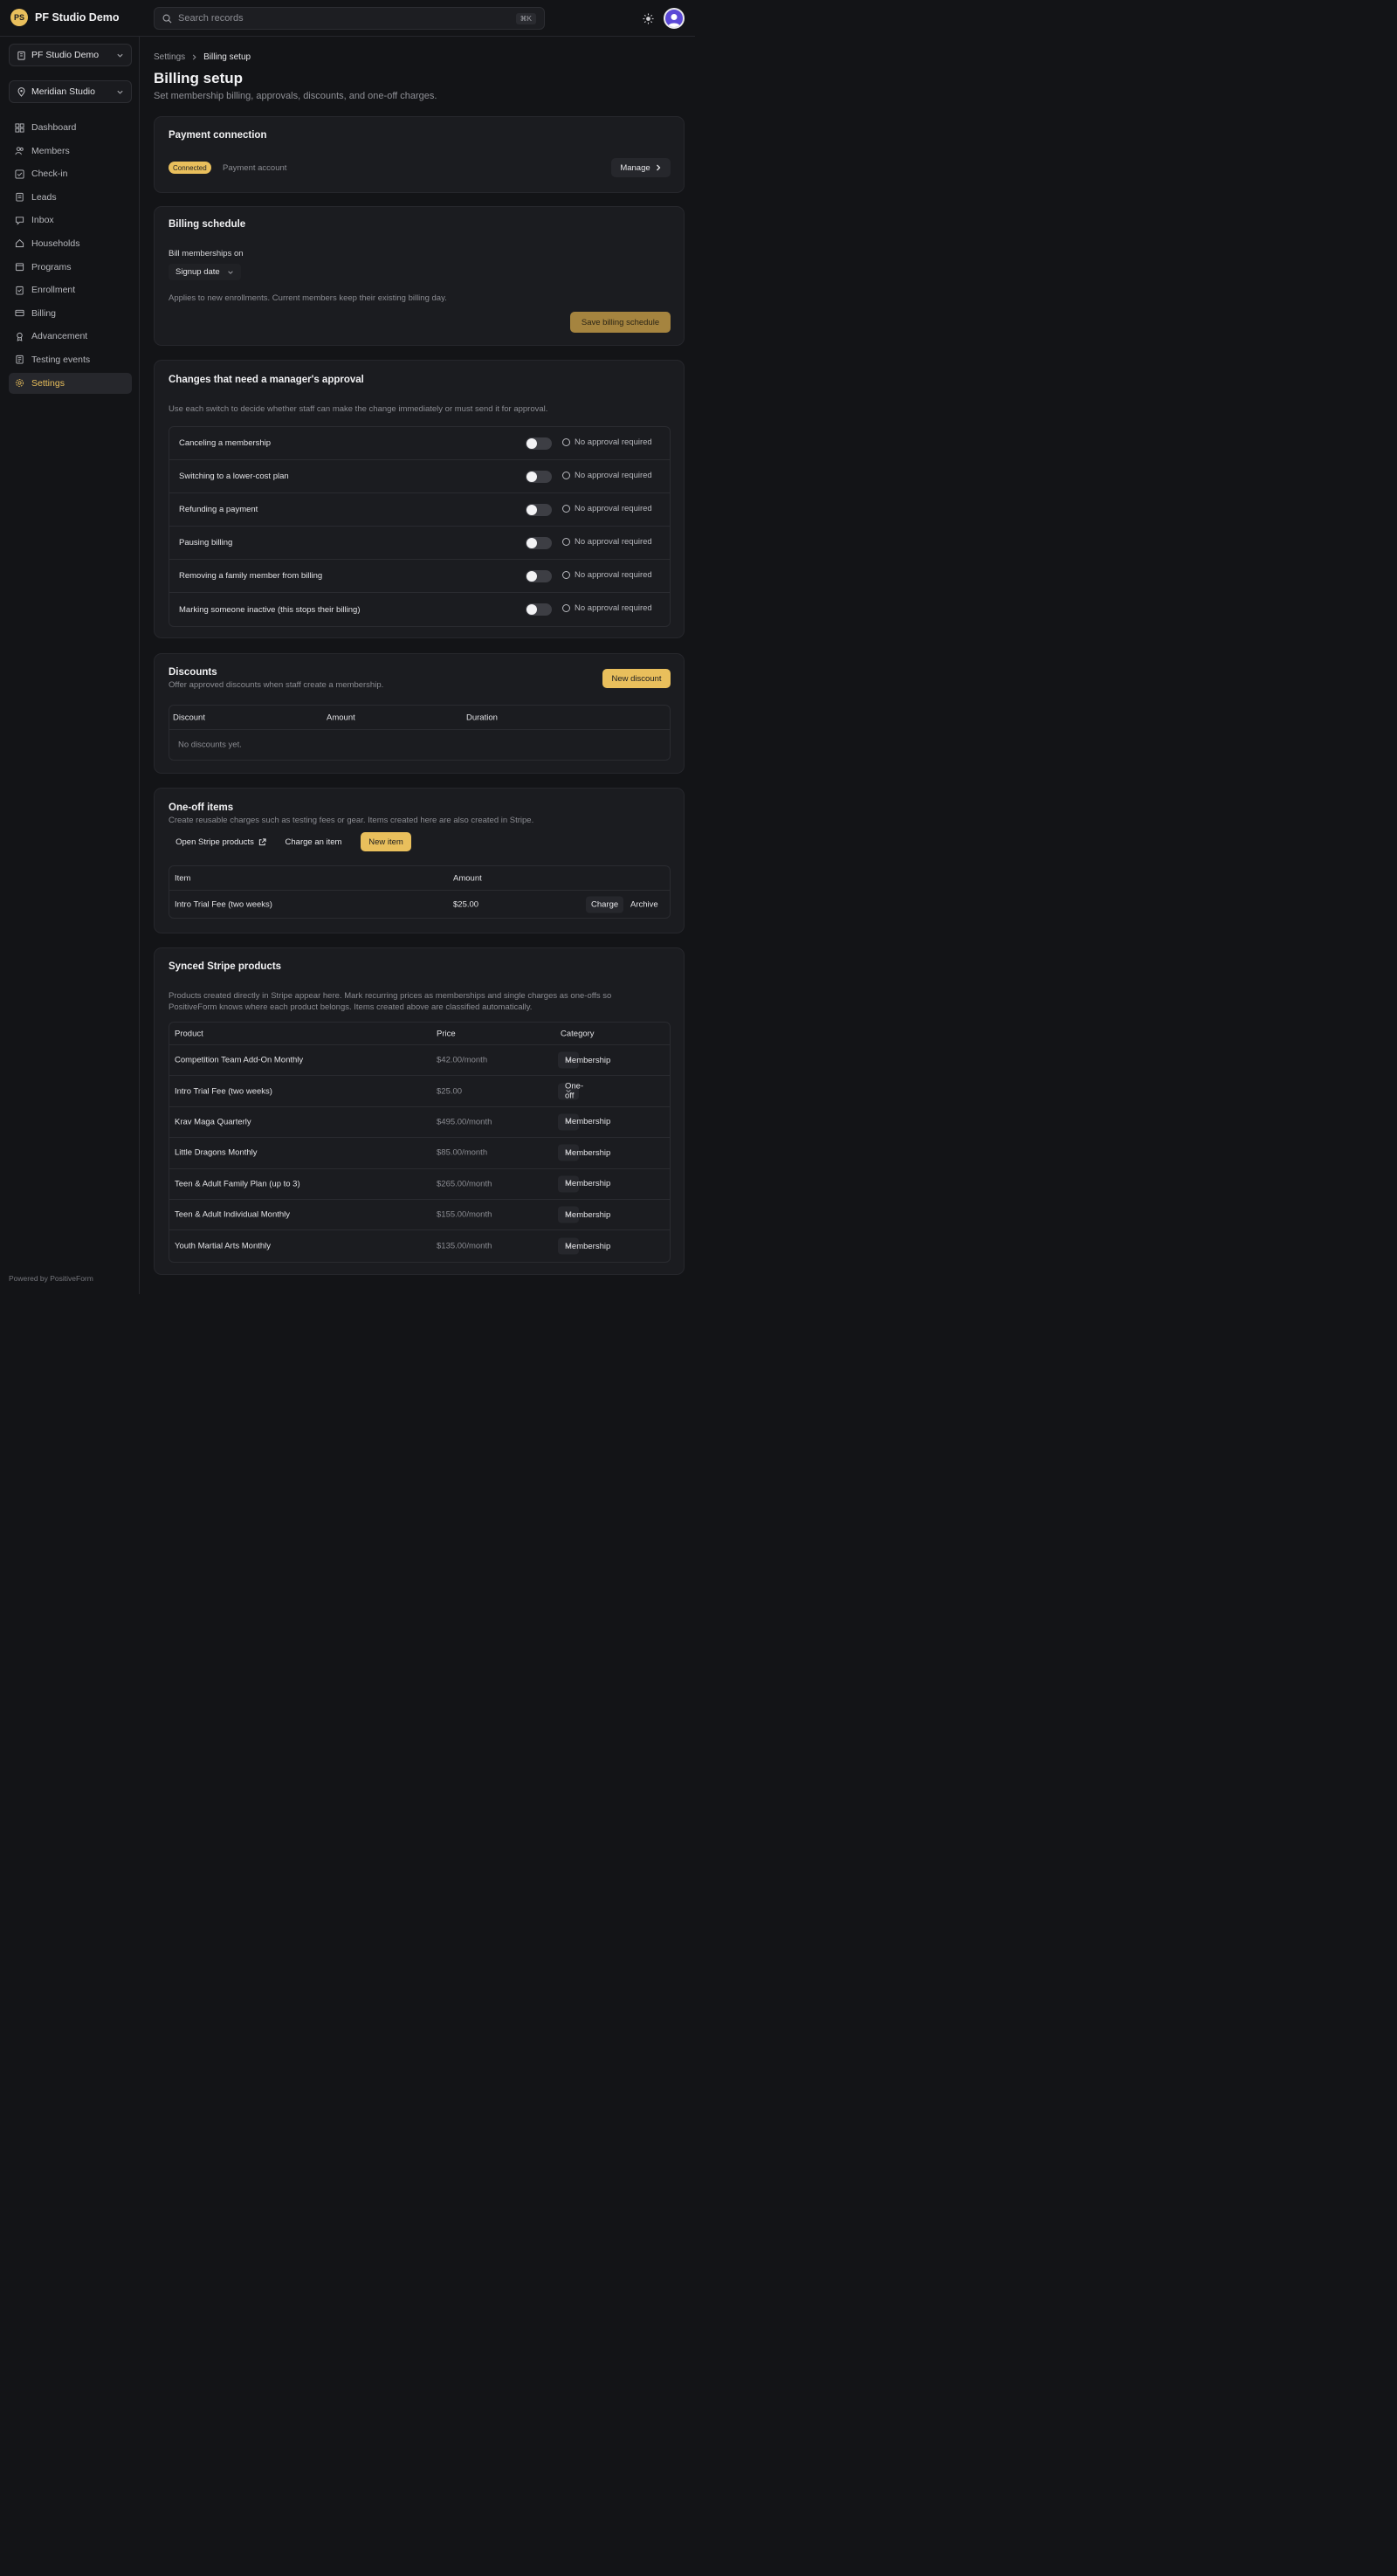  Describe the element at coordinates (65, 17) in the screenshot. I see `brand: PS PF Studio Demo` at that location.